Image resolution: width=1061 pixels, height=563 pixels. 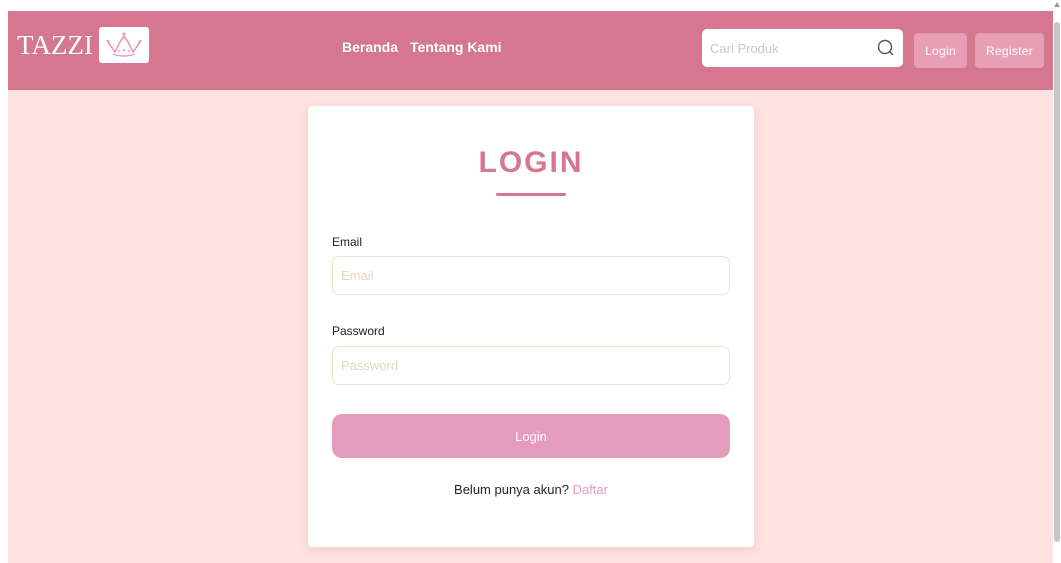 I want to click on crown-icon, so click(x=123, y=45).